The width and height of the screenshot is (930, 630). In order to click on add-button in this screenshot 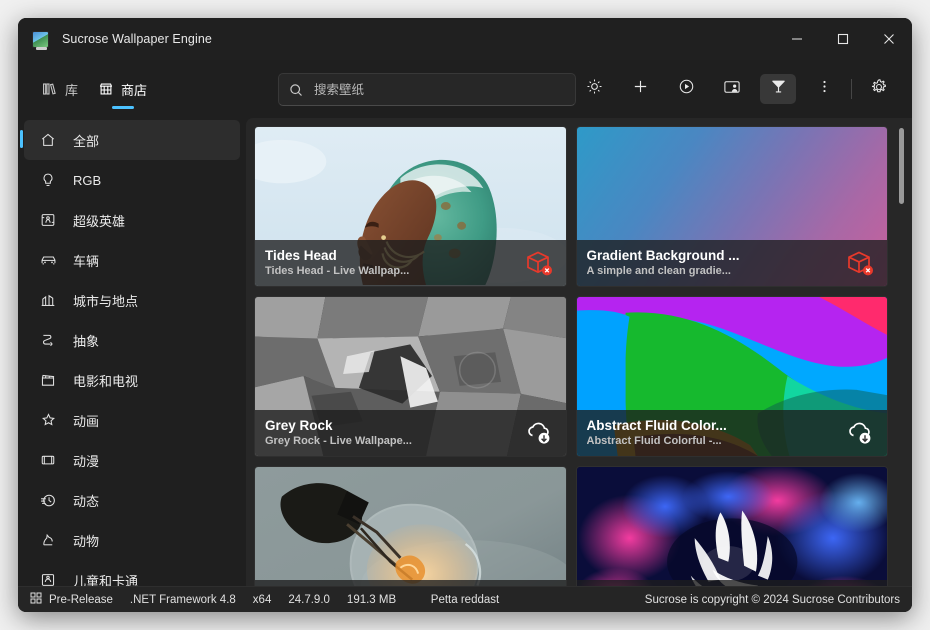, I will do `click(640, 89)`.